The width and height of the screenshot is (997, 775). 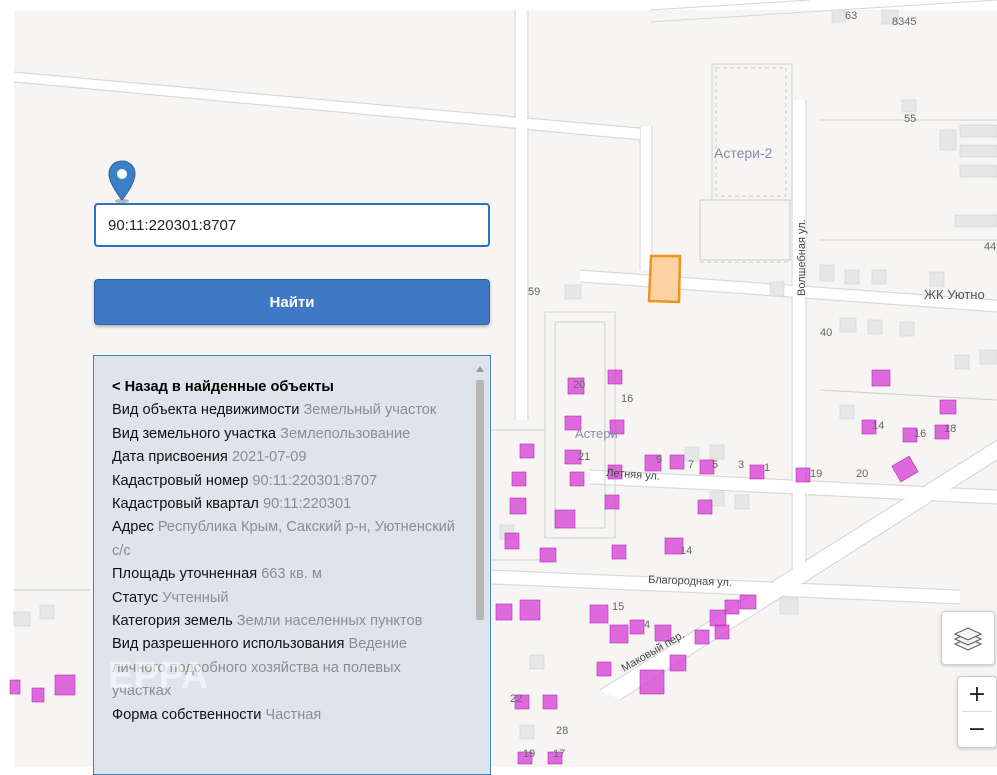 I want to click on info-row-parcel-type: Вид земельного участка Землепользование, so click(x=286, y=434).